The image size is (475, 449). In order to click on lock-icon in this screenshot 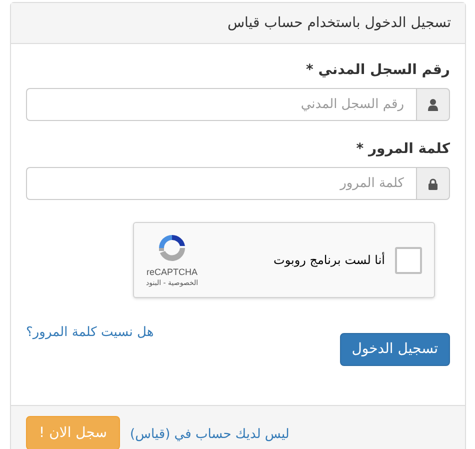, I will do `click(433, 184)`.